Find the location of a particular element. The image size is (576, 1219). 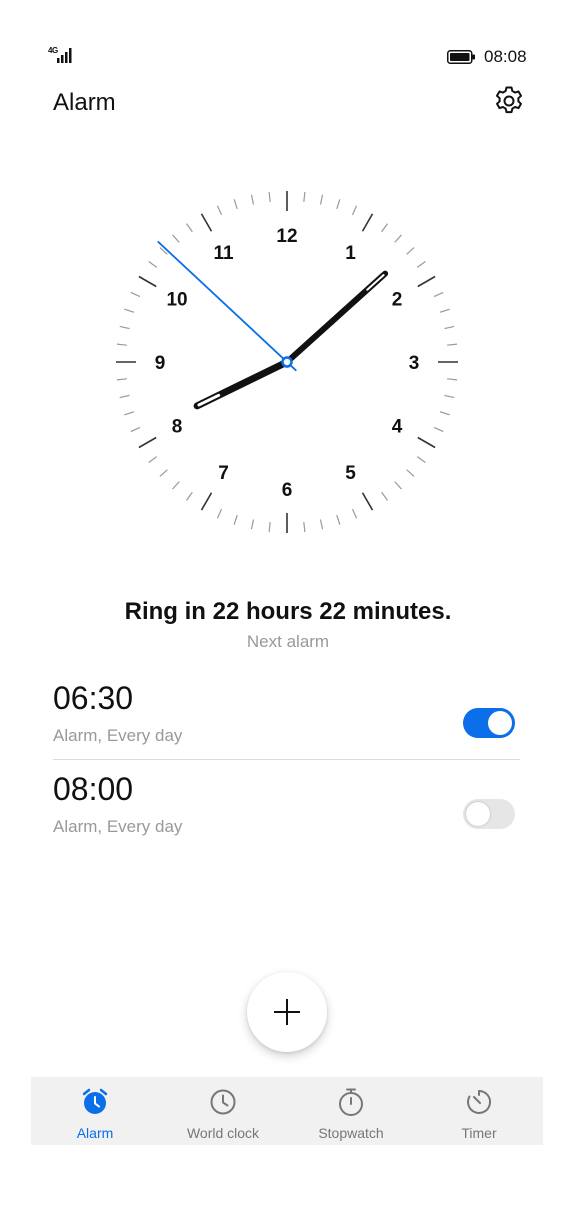

timer-icon is located at coordinates (479, 1102).